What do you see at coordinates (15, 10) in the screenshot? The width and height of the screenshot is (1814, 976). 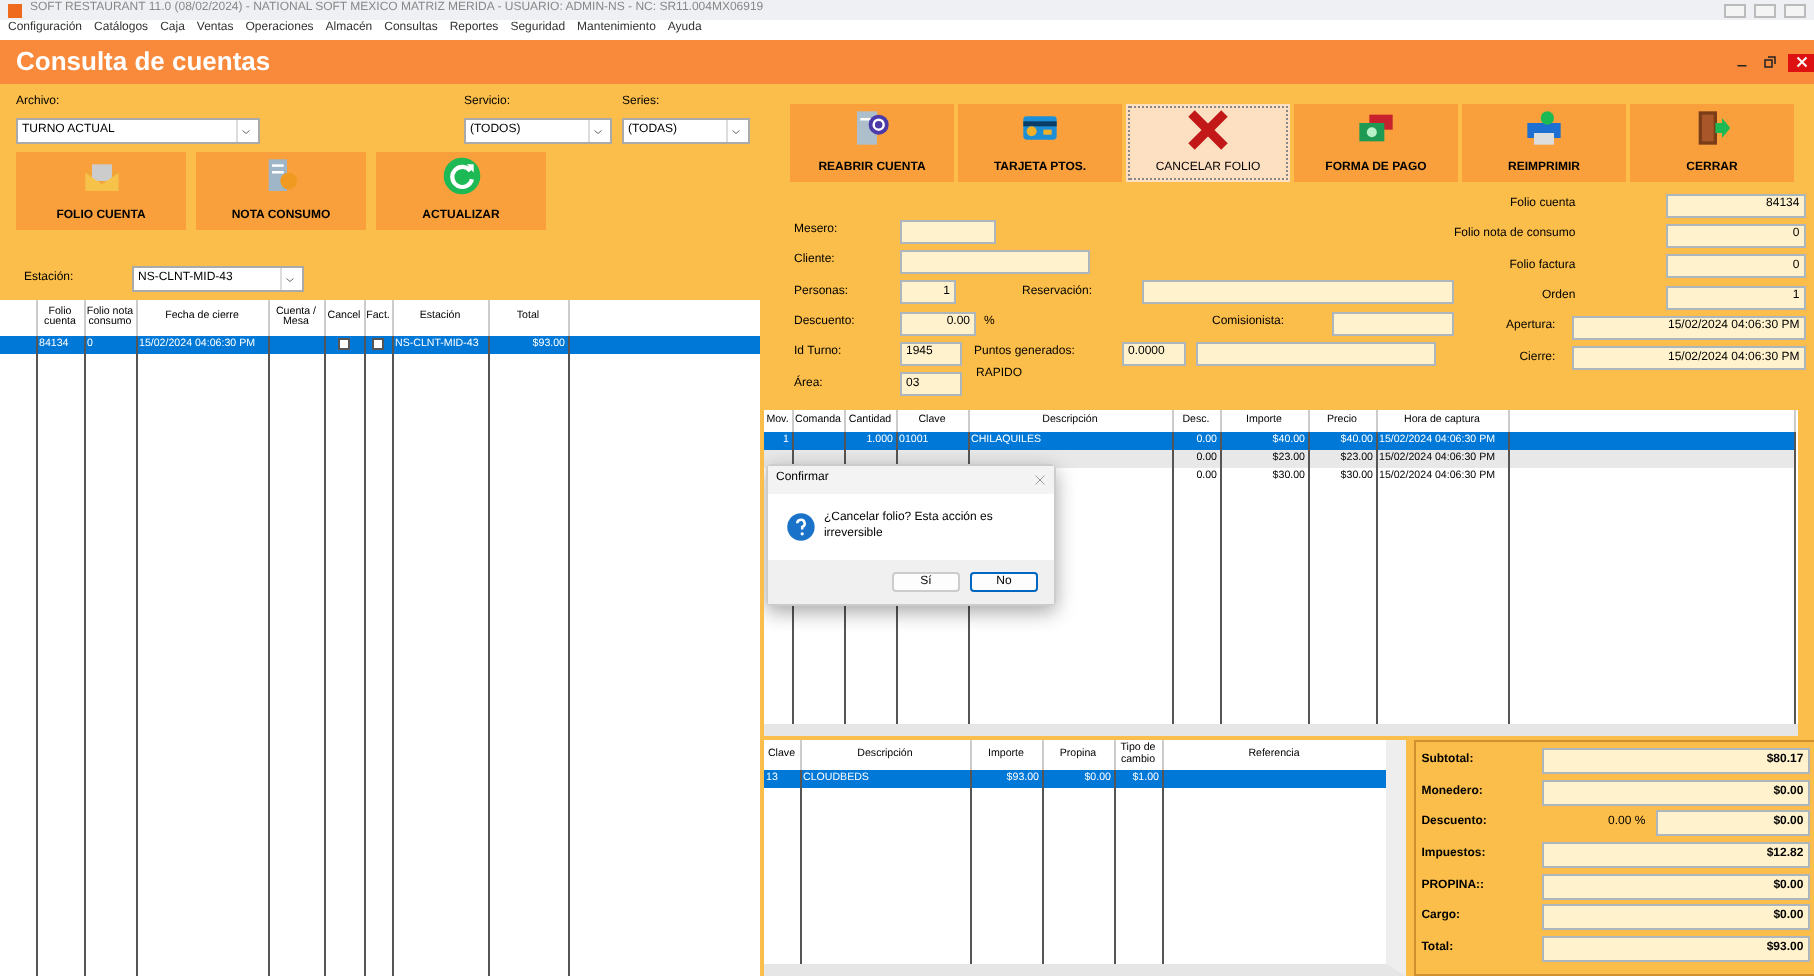 I see `app-icon` at bounding box center [15, 10].